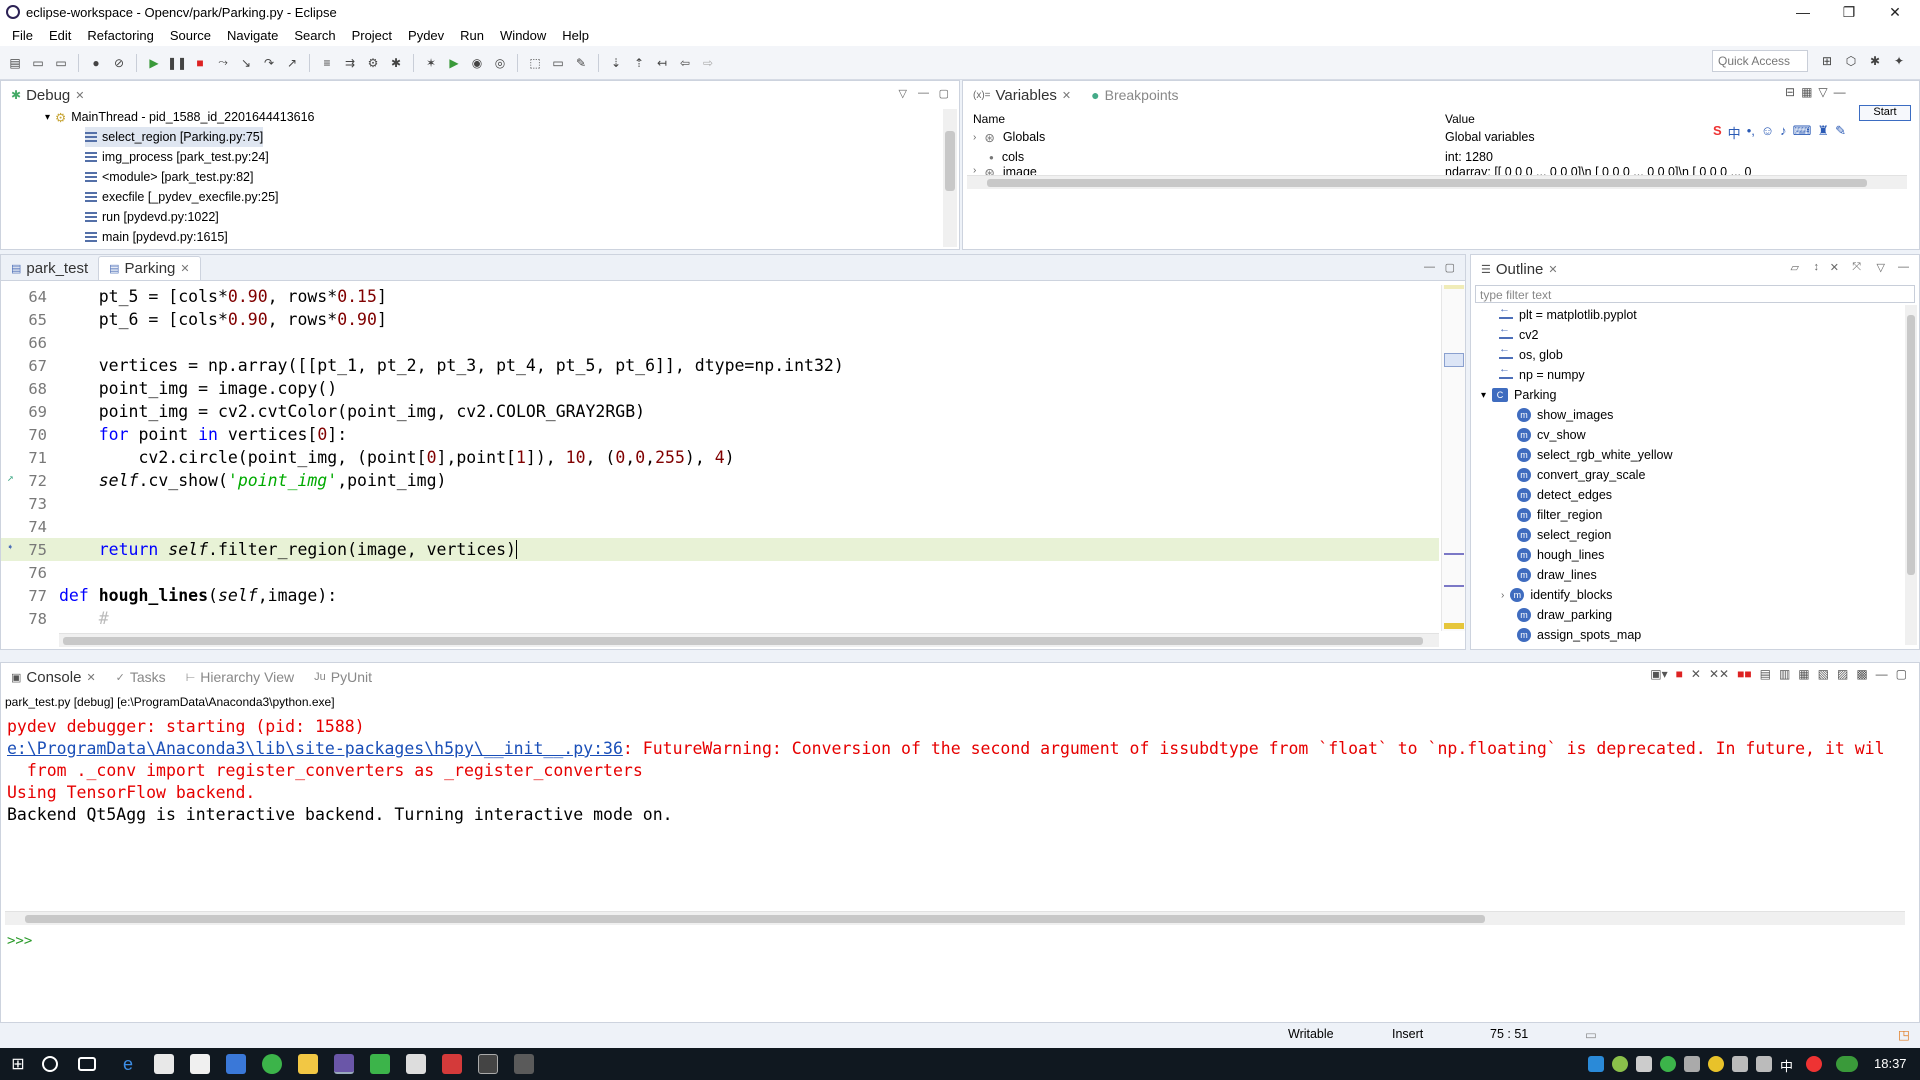  I want to click on image-viewer-icon, so click(524, 1064).